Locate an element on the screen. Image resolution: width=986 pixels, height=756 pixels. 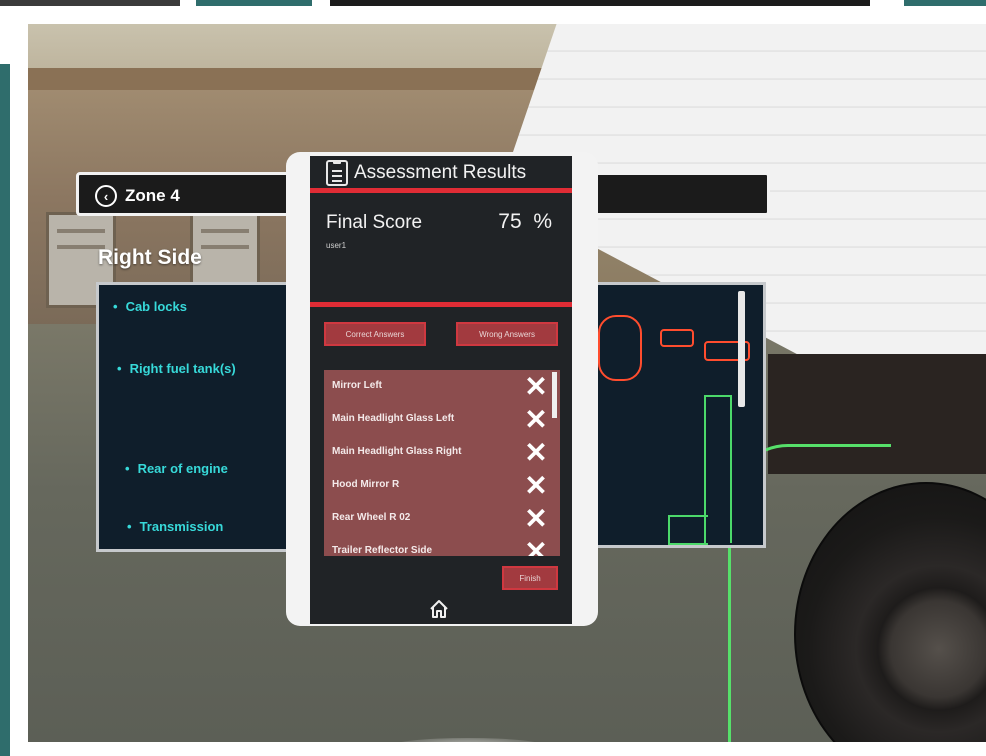
home-icon is located at coordinates (439, 609).